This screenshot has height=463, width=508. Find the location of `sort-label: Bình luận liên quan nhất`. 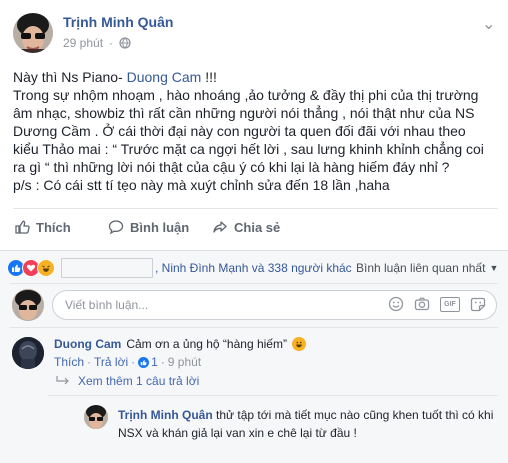

sort-label: Bình luận liên quan nhất is located at coordinates (421, 268).